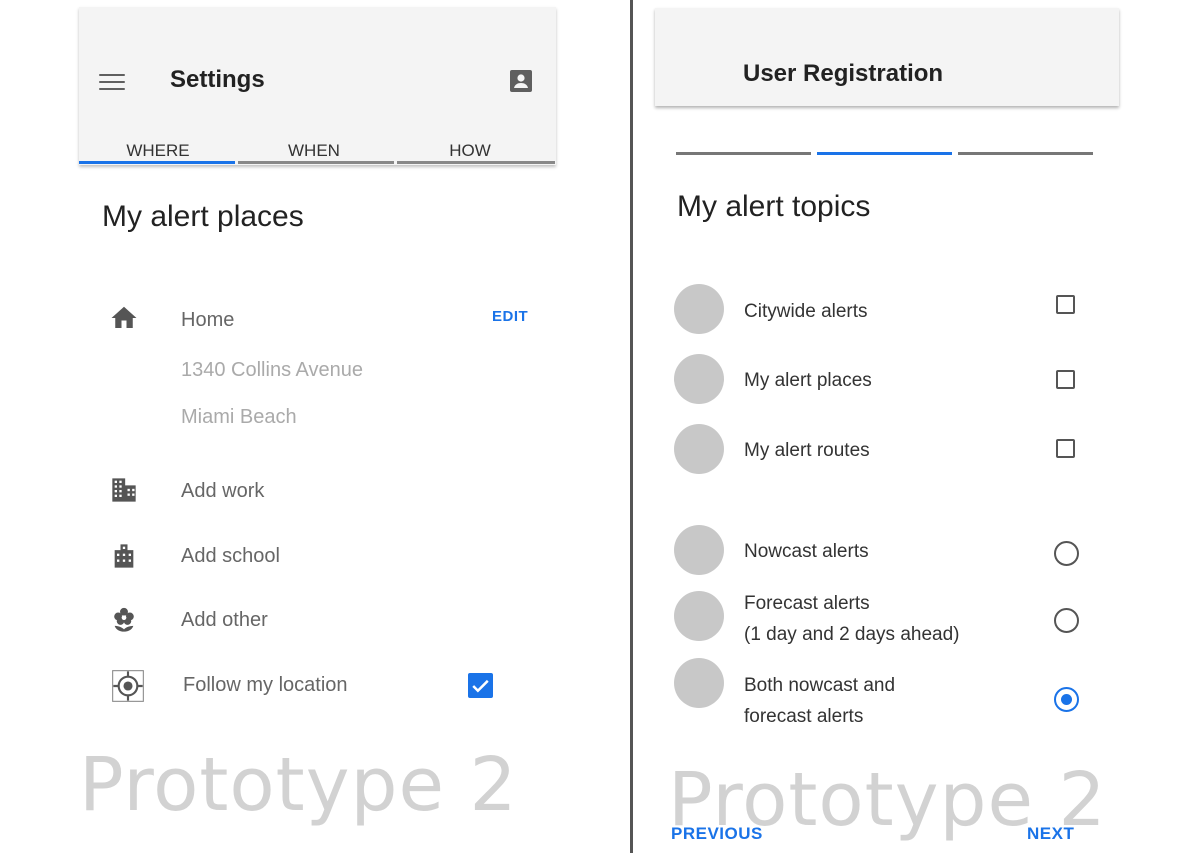 This screenshot has height=853, width=1200. What do you see at coordinates (1050, 834) in the screenshot?
I see `next-button: NEXT` at bounding box center [1050, 834].